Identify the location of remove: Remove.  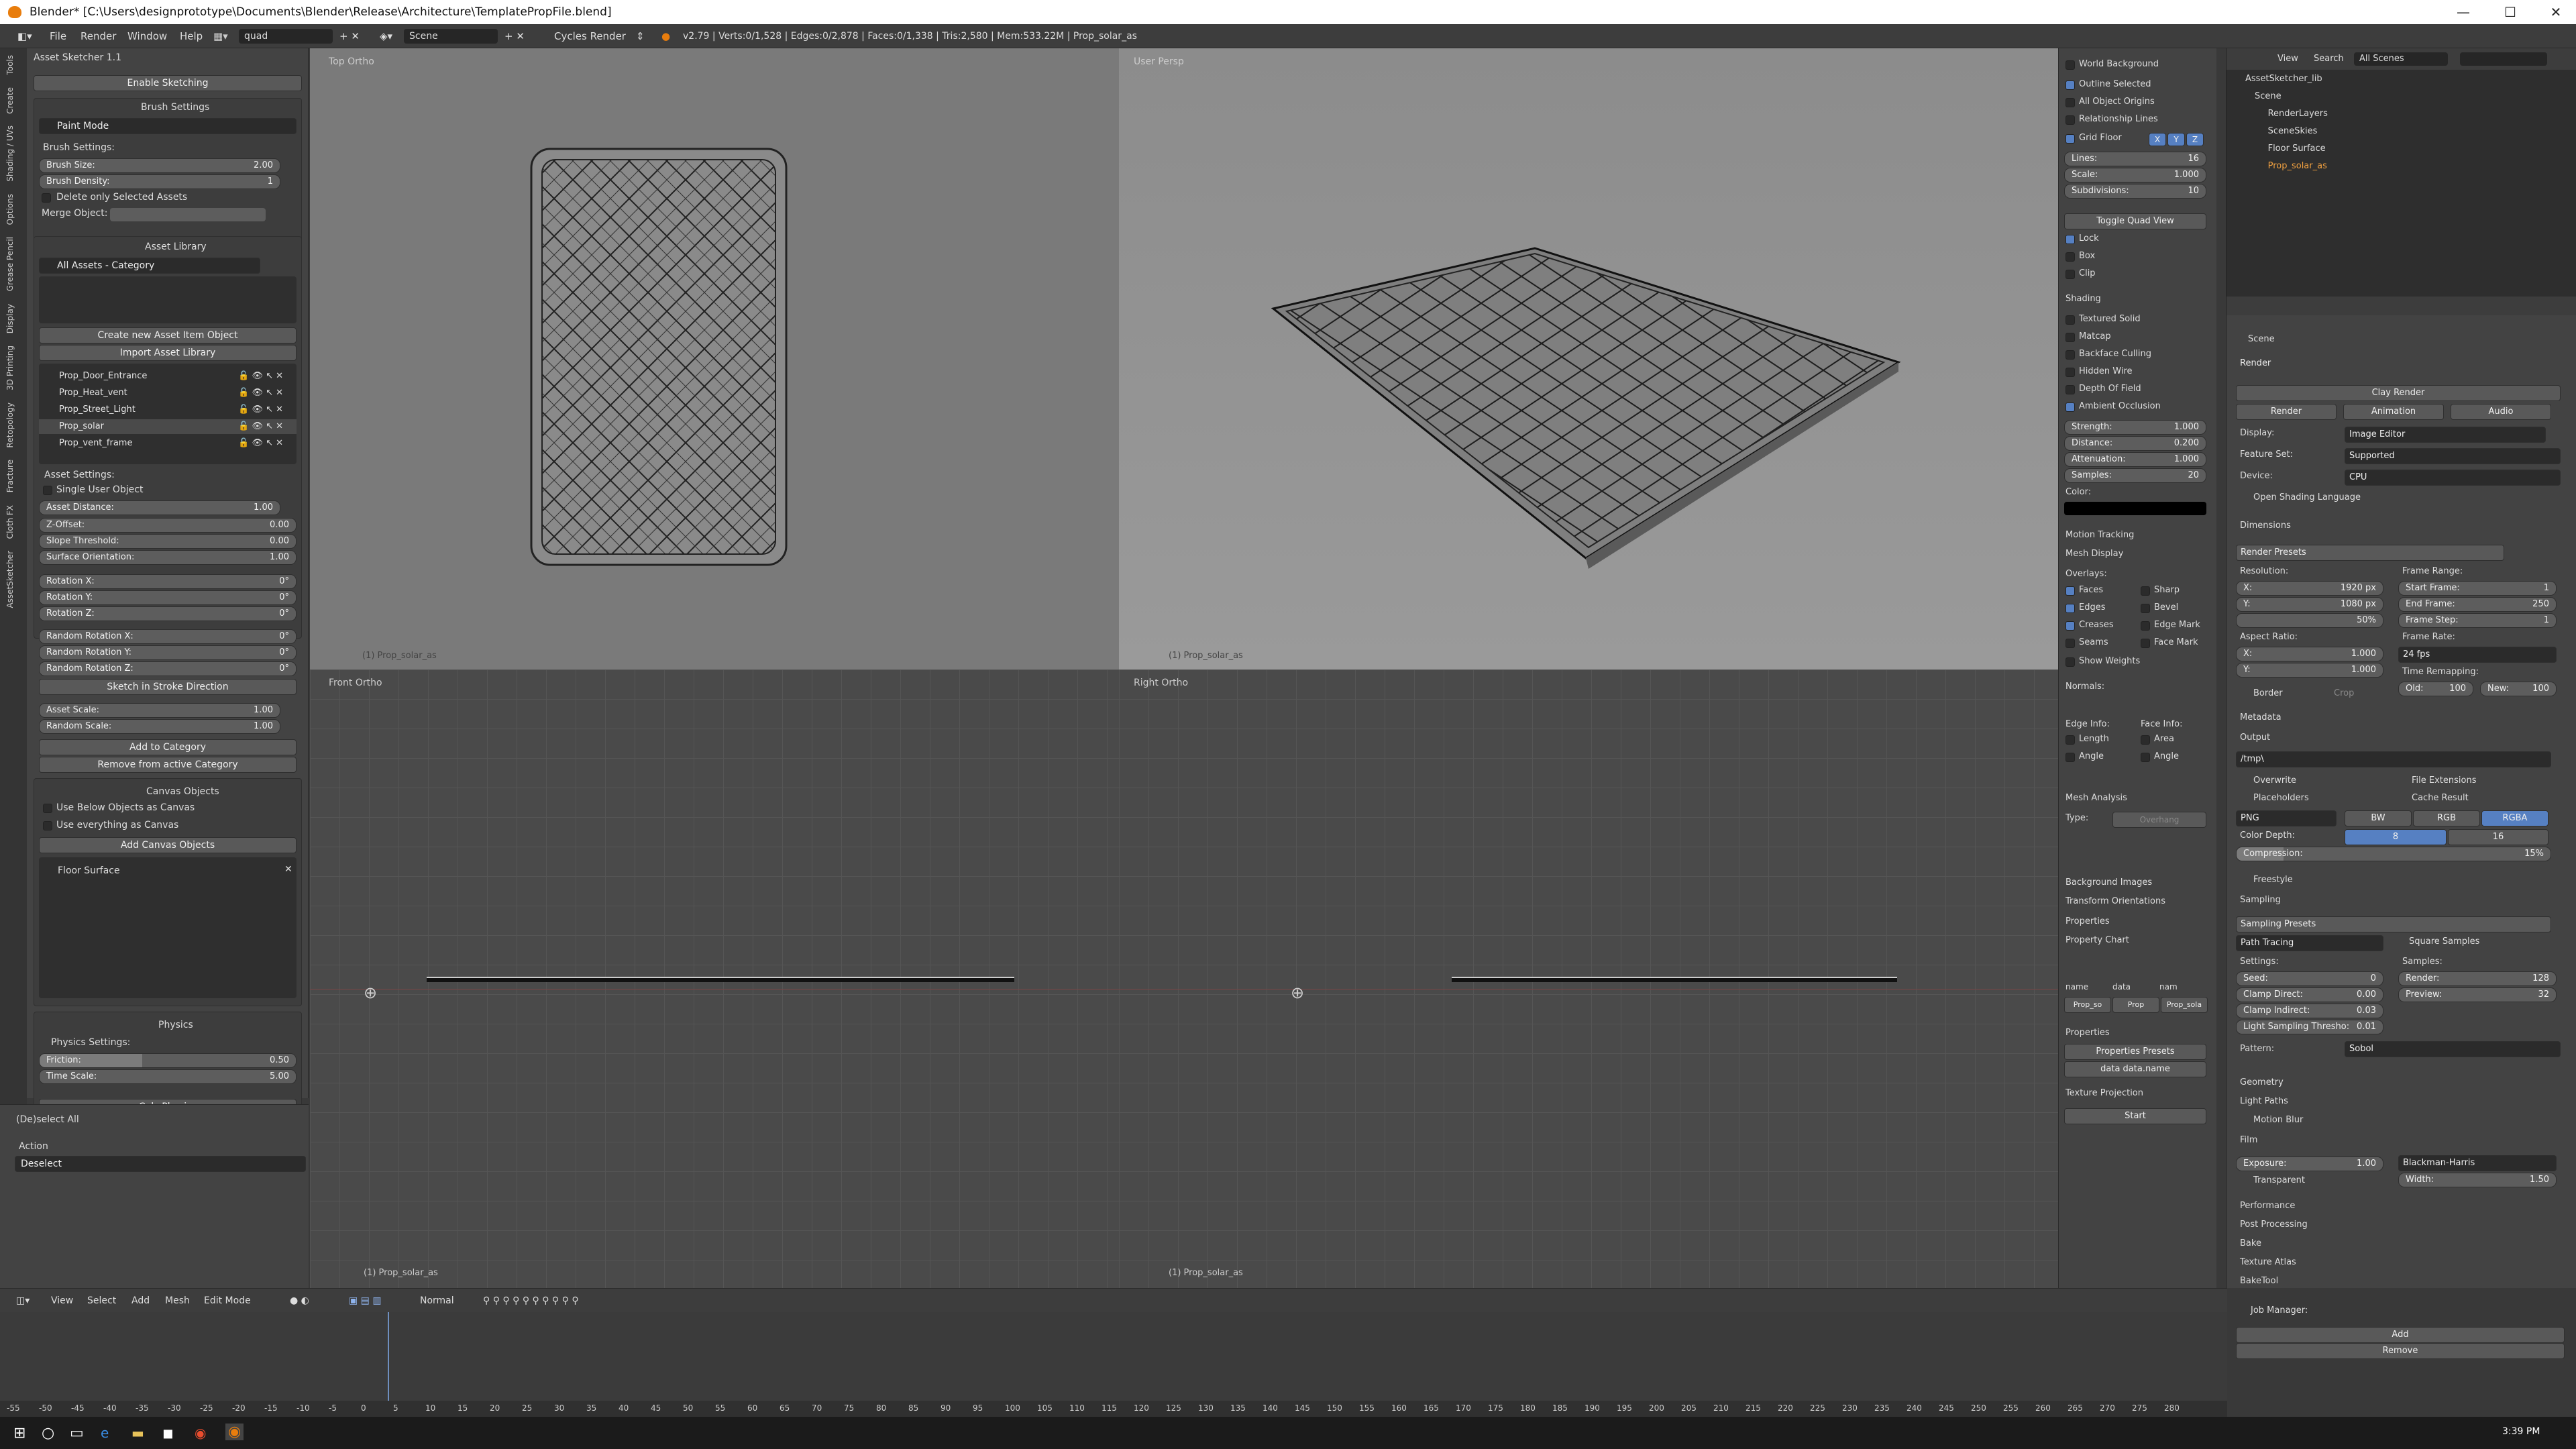
(2400, 1351).